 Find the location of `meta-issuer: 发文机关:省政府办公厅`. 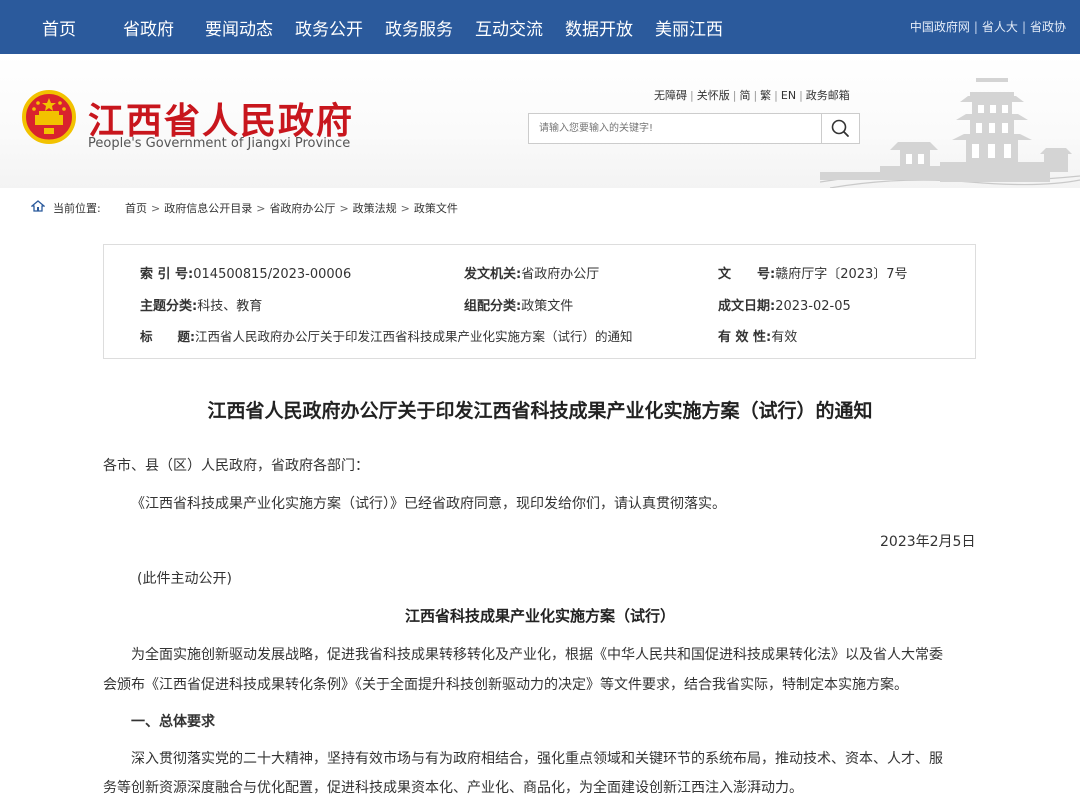

meta-issuer: 发文机关:省政府办公厅 is located at coordinates (531, 272).